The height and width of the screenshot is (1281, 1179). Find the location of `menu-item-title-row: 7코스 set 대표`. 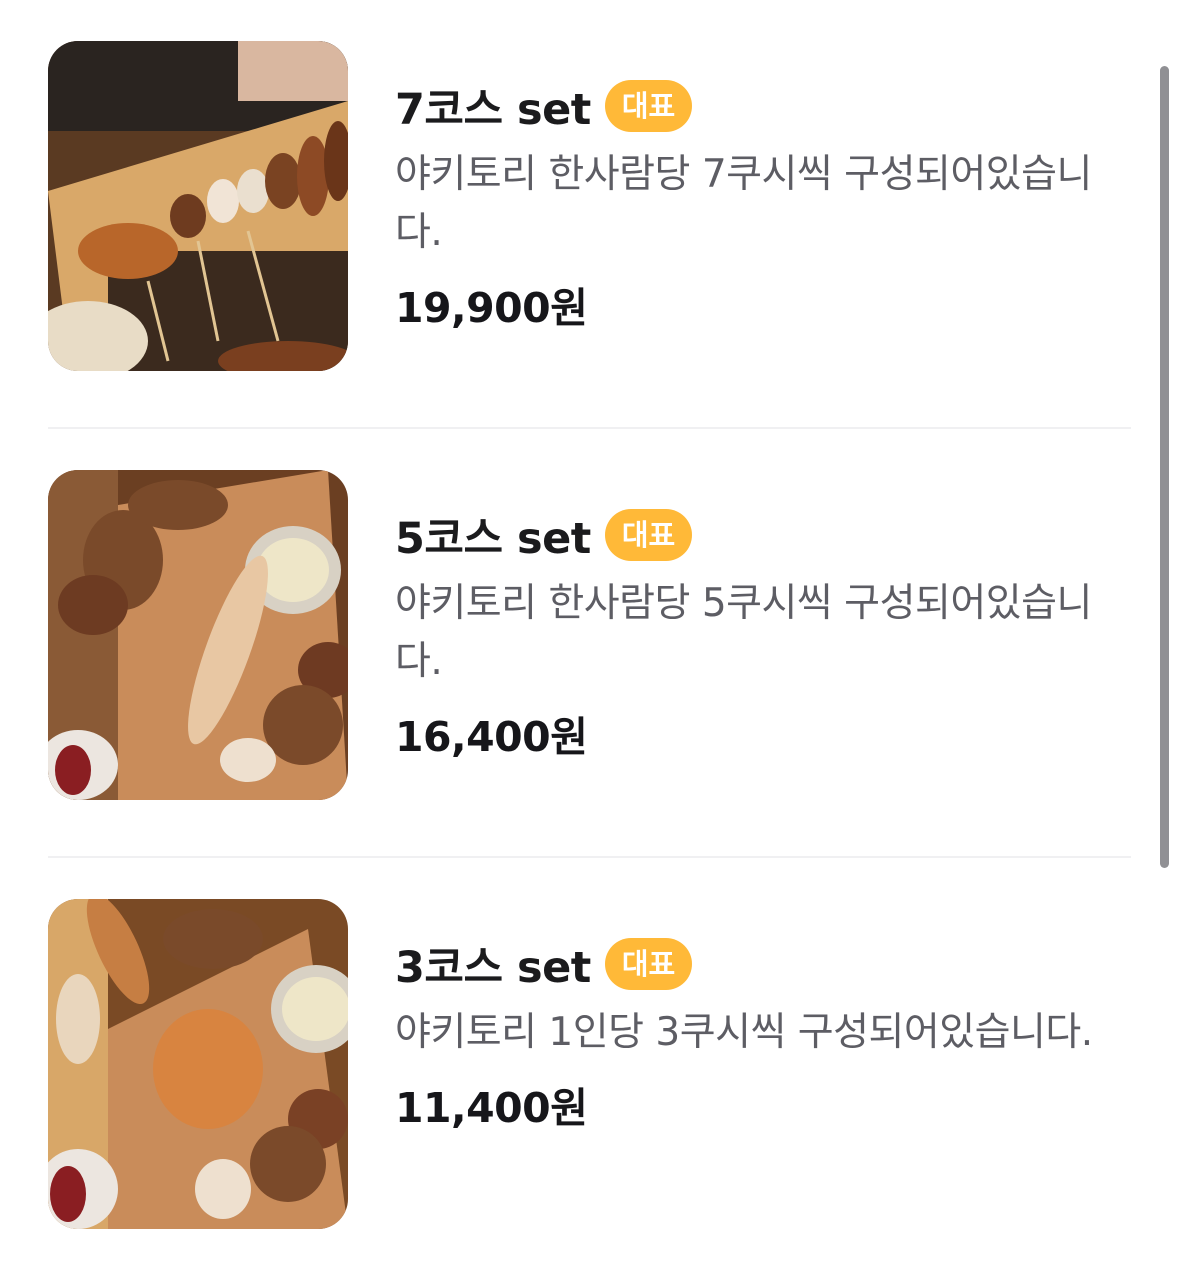

menu-item-title-row: 7코스 set 대표 is located at coordinates (755, 106).